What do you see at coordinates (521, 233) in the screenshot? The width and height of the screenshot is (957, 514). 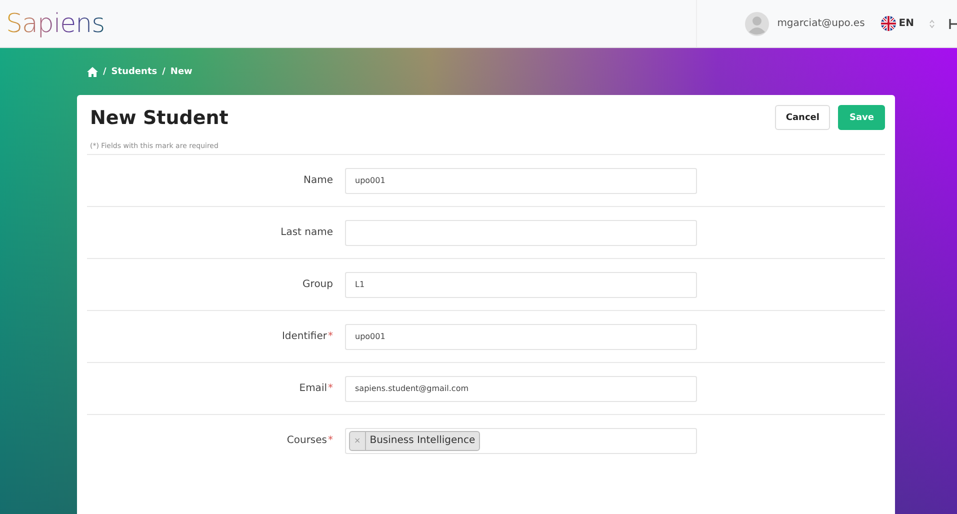 I see `input-field` at bounding box center [521, 233].